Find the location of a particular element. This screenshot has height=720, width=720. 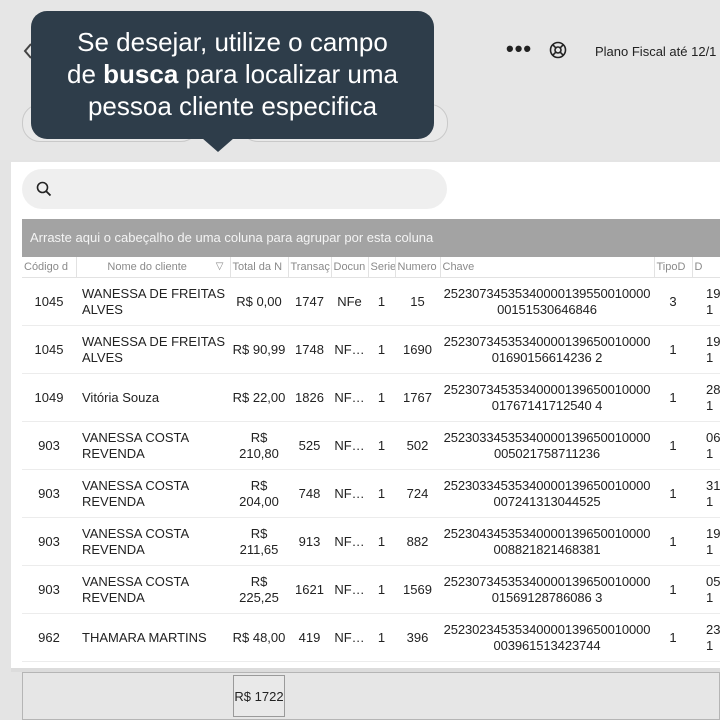

cell-numero: 15 is located at coordinates (417, 301).